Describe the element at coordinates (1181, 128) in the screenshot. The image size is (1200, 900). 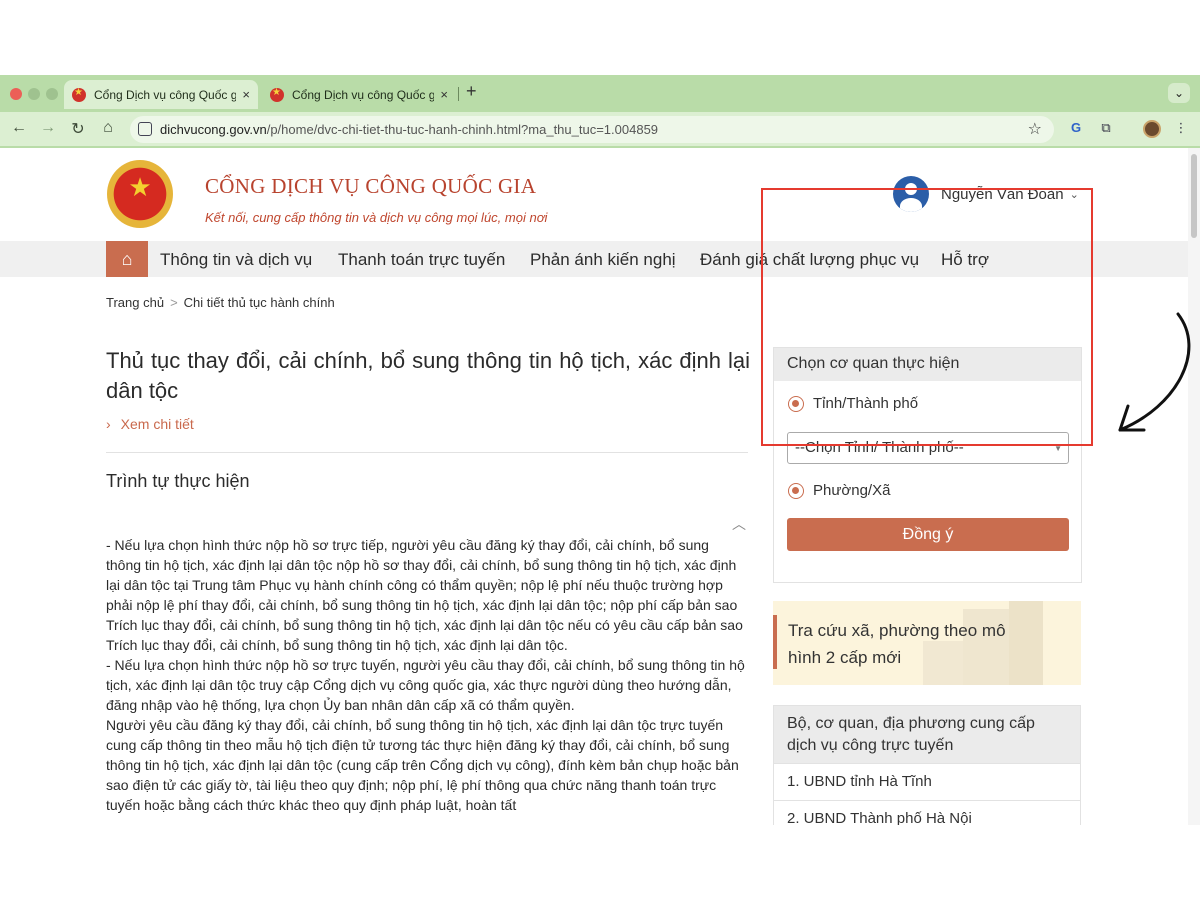
I see `menu-icon: ⋮` at that location.